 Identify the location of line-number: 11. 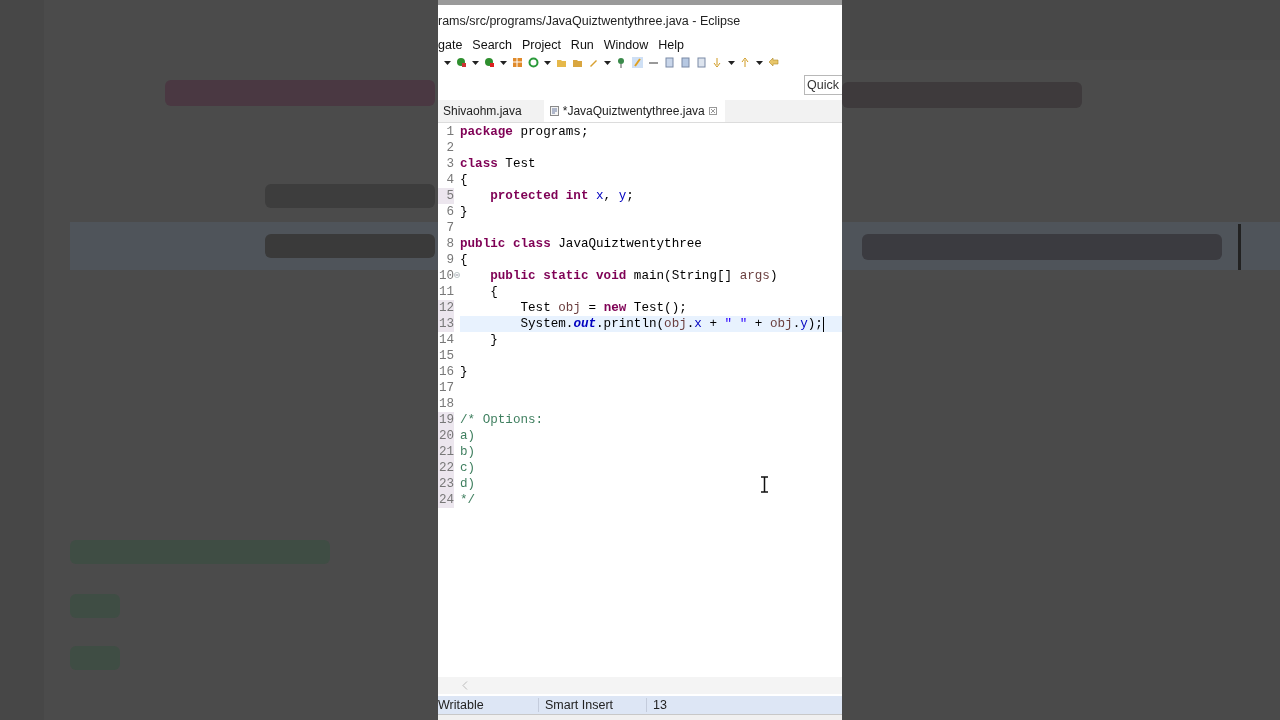
(446, 292).